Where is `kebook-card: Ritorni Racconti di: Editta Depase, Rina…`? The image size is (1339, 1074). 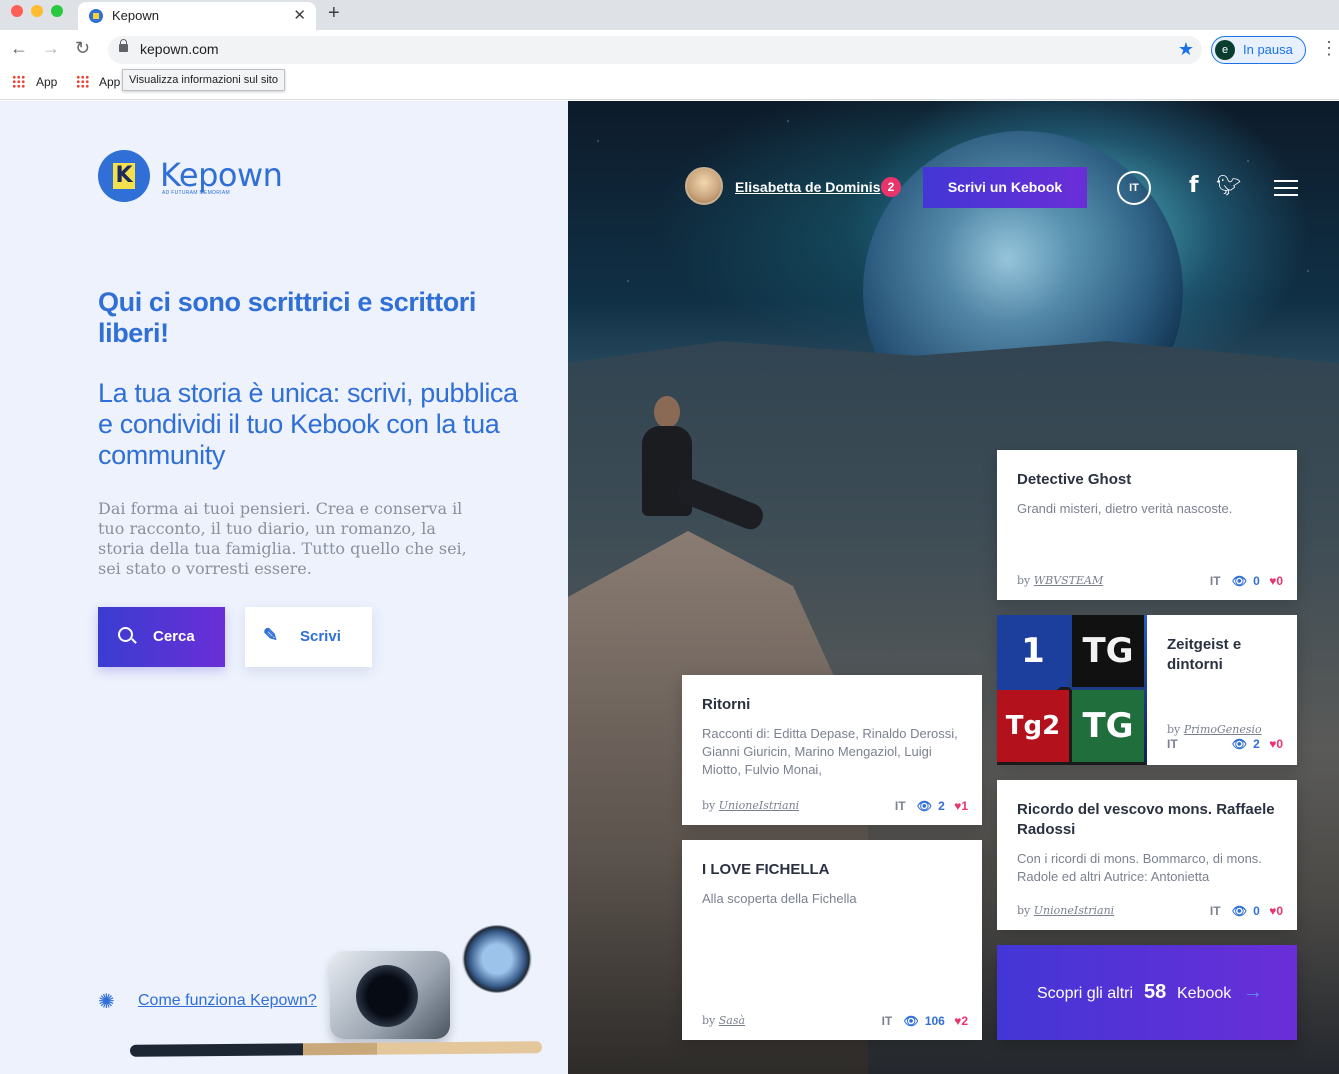
kebook-card: Ritorni Racconti di: Editta Depase, Rina… is located at coordinates (832, 750).